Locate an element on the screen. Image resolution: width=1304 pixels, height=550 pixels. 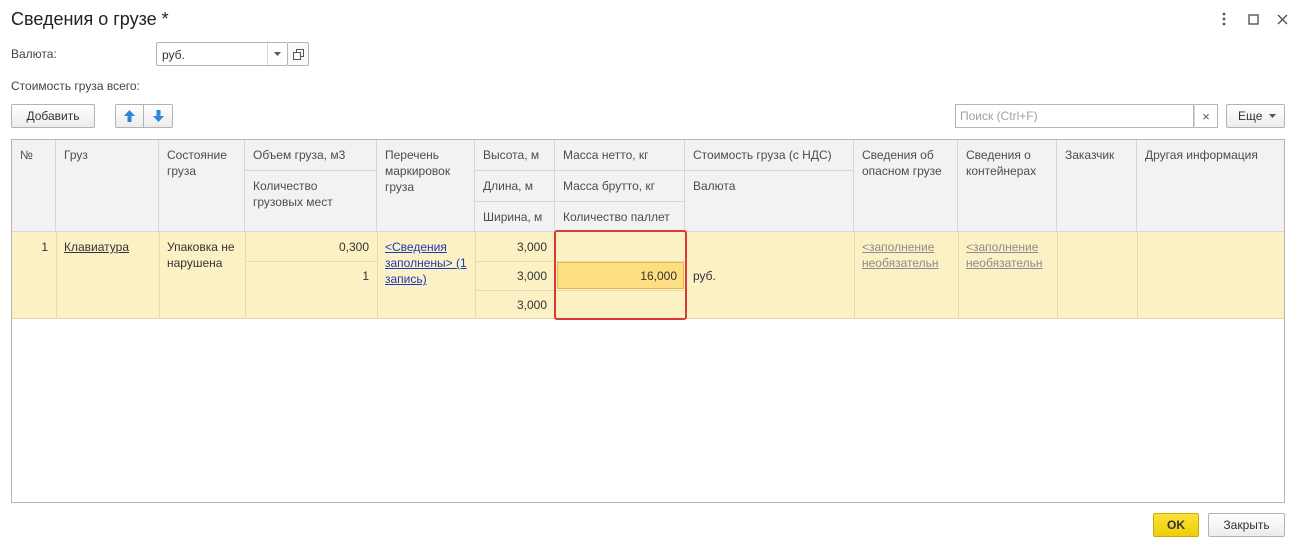
clear-icon: × is located at coordinates (1206, 116).